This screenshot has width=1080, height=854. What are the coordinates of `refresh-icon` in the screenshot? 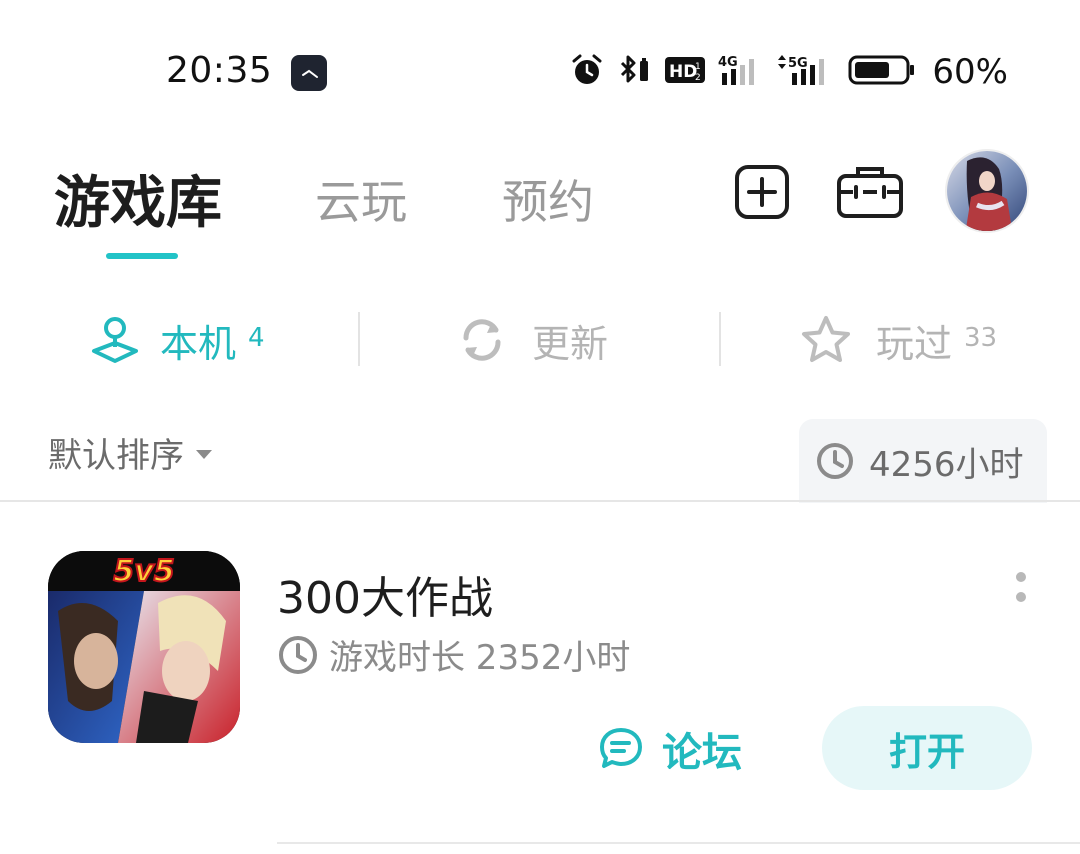 It's located at (482, 340).